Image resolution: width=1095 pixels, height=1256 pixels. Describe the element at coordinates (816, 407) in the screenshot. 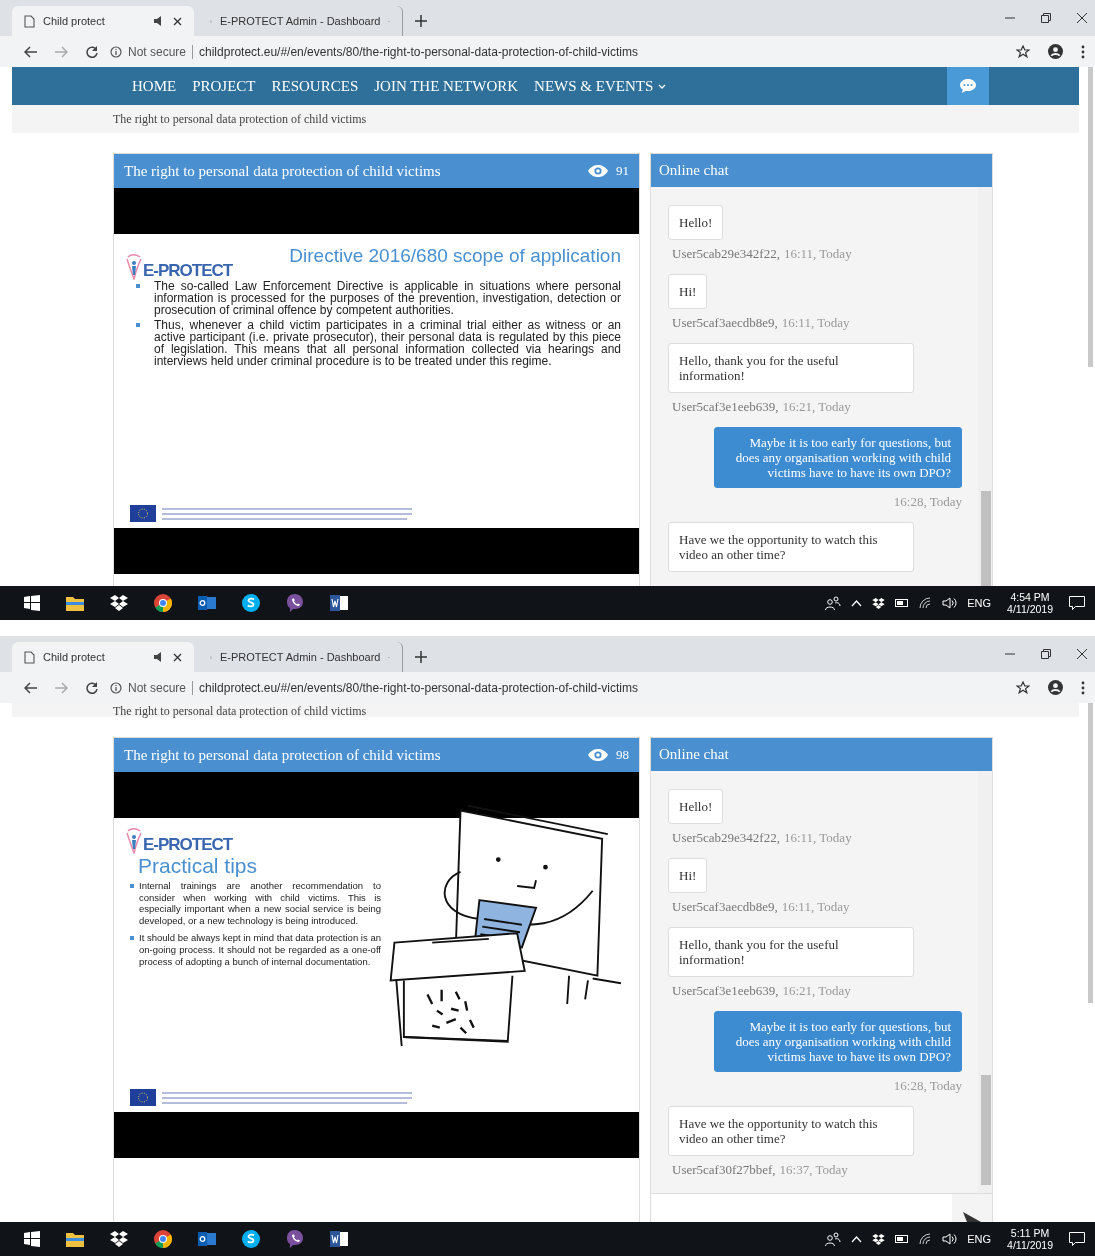

I see `message-time: 16:21, Today` at that location.